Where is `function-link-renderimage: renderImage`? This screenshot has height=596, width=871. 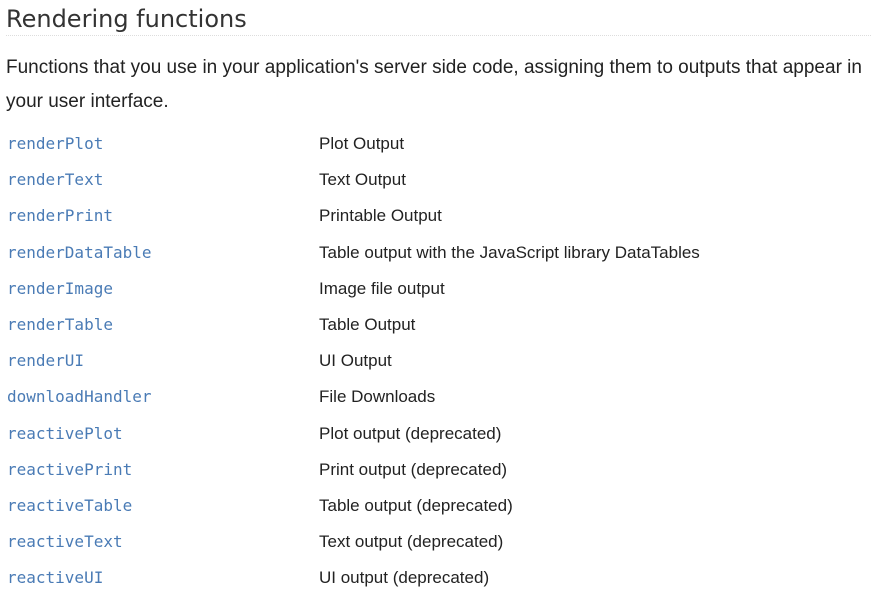 function-link-renderimage: renderImage is located at coordinates (60, 289).